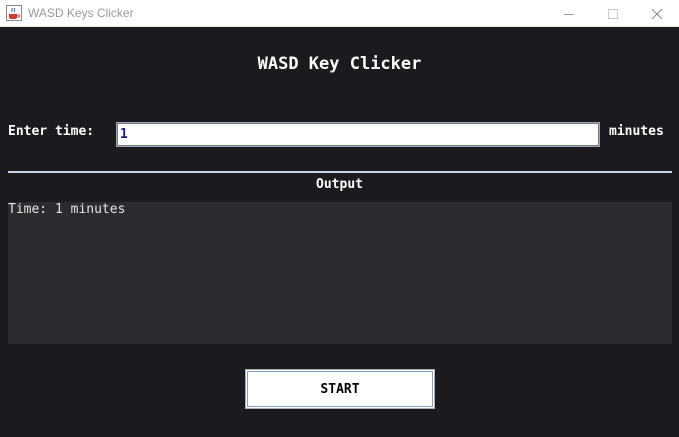 The width and height of the screenshot is (679, 437). I want to click on close-button, so click(656, 13).